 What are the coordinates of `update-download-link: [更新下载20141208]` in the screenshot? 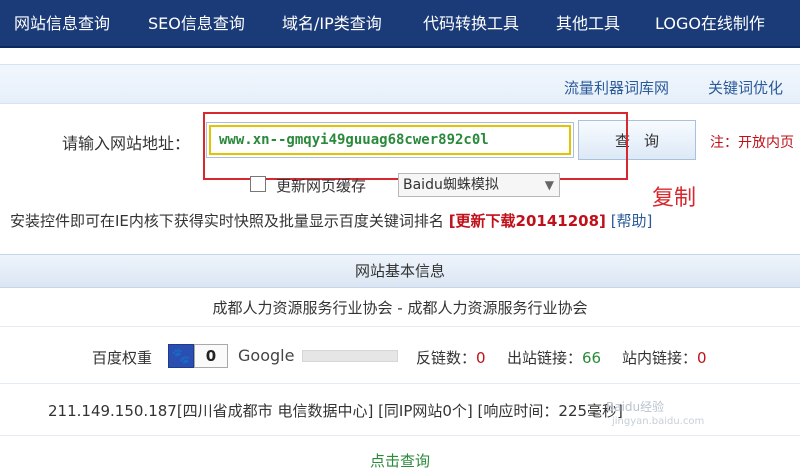 It's located at (527, 221).